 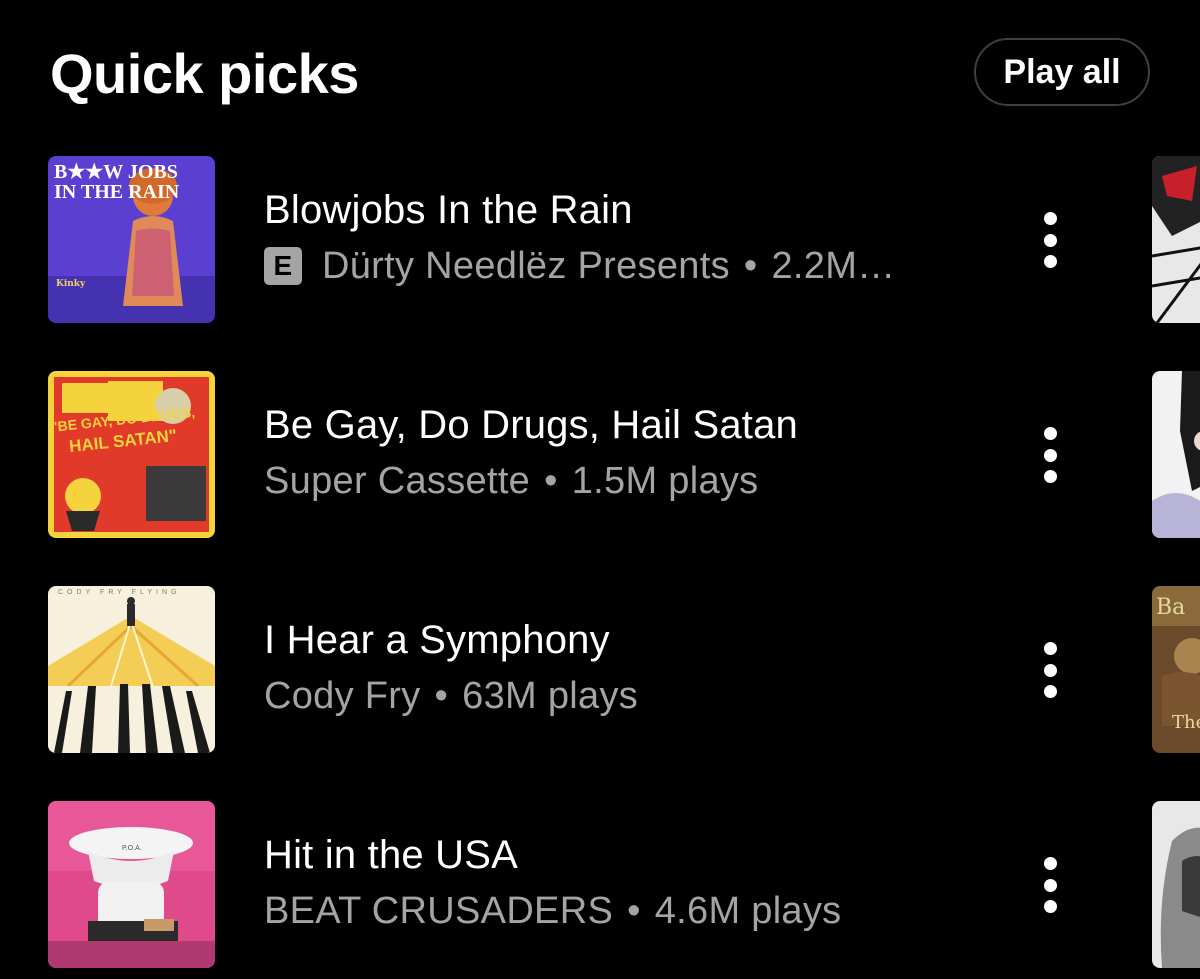 I want to click on play-count: 63M plays, so click(x=550, y=696).